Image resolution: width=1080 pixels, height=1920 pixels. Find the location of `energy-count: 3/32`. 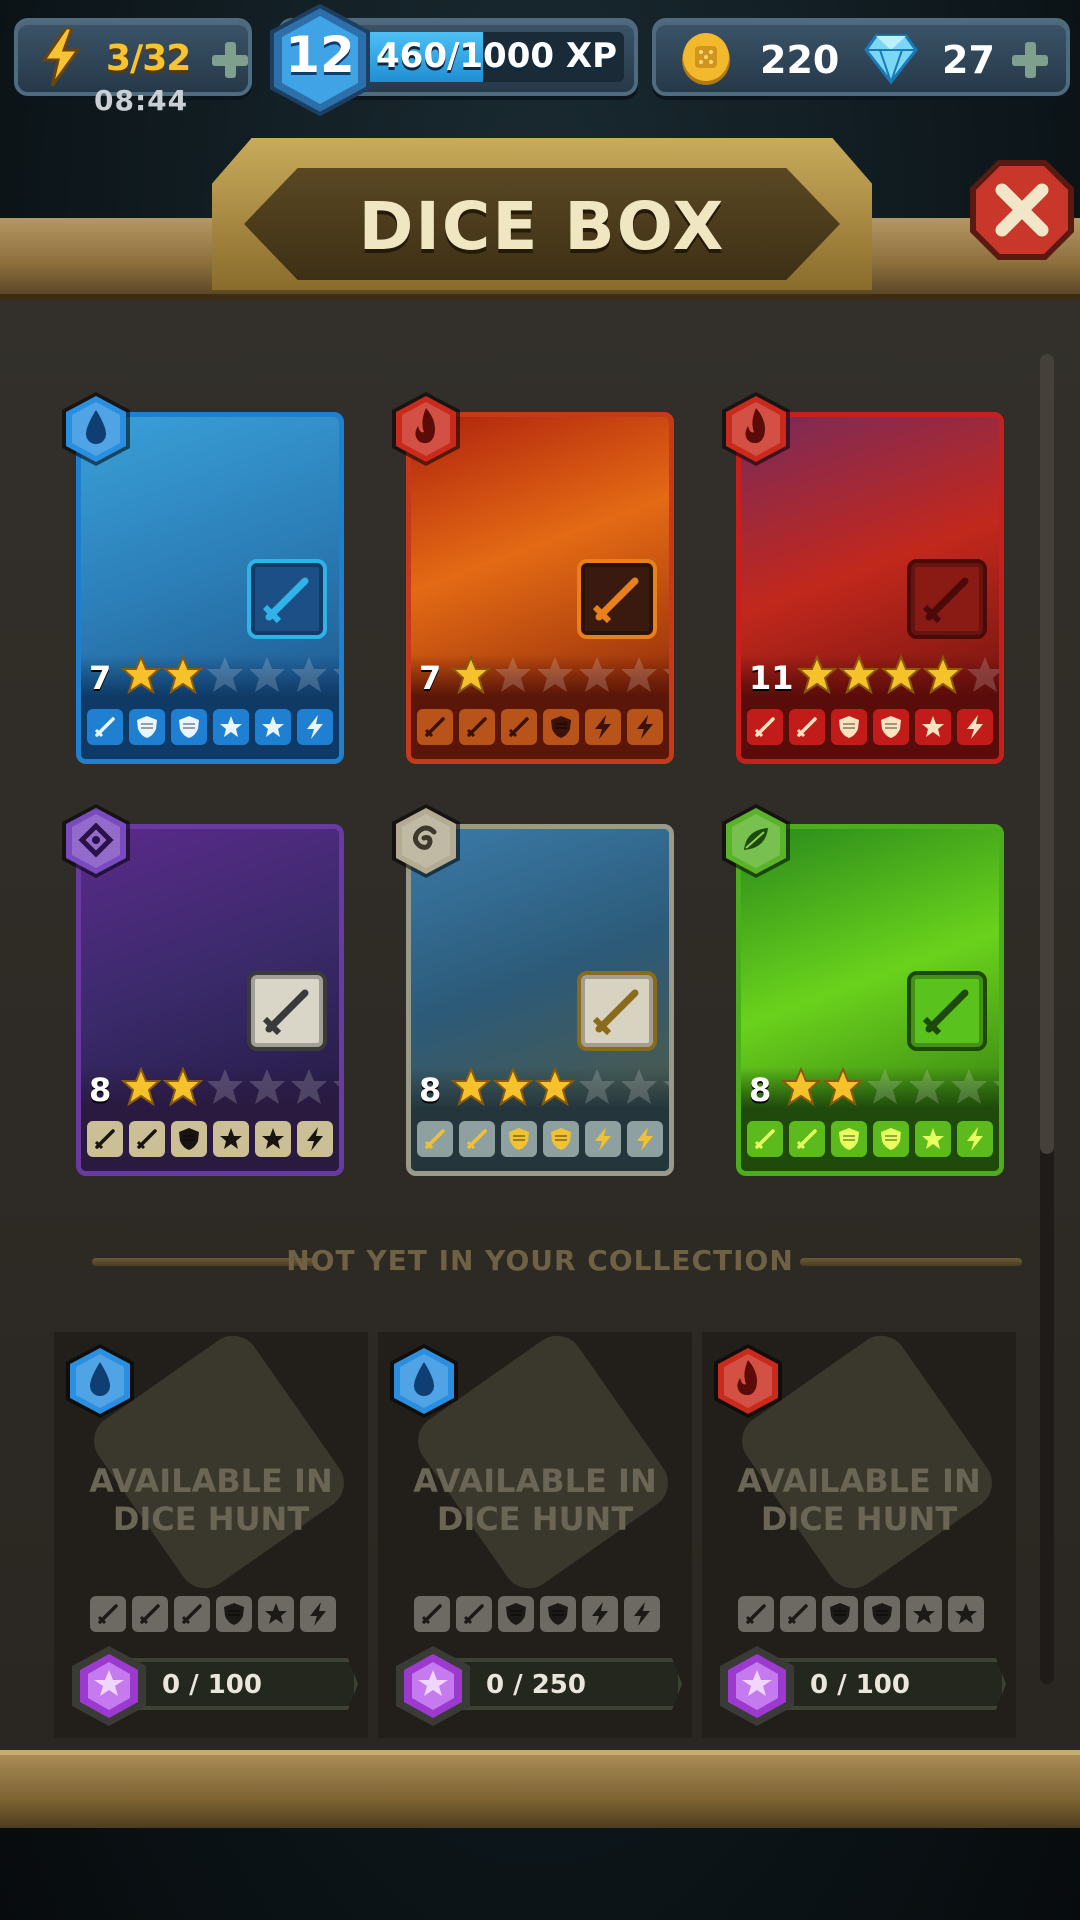

energy-count: 3/32 is located at coordinates (148, 58).